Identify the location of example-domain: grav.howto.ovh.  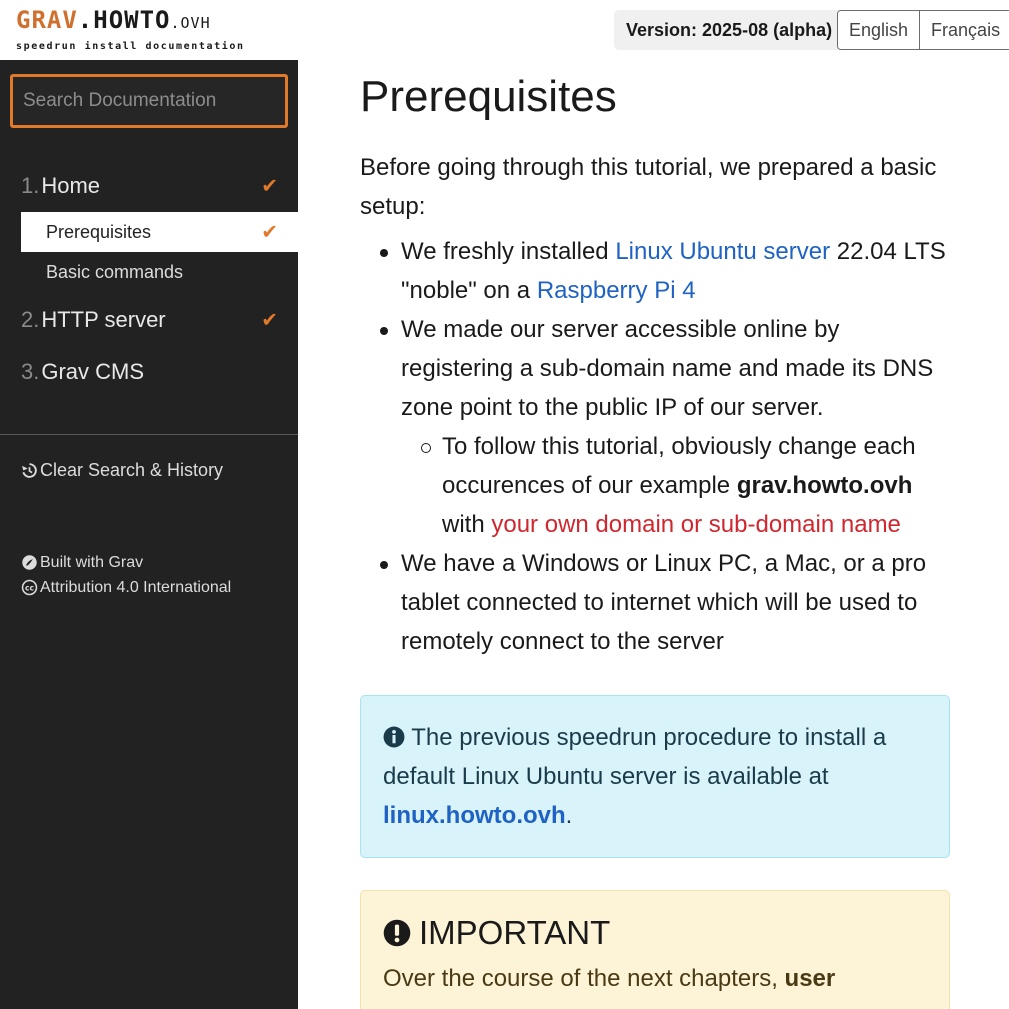
(824, 485).